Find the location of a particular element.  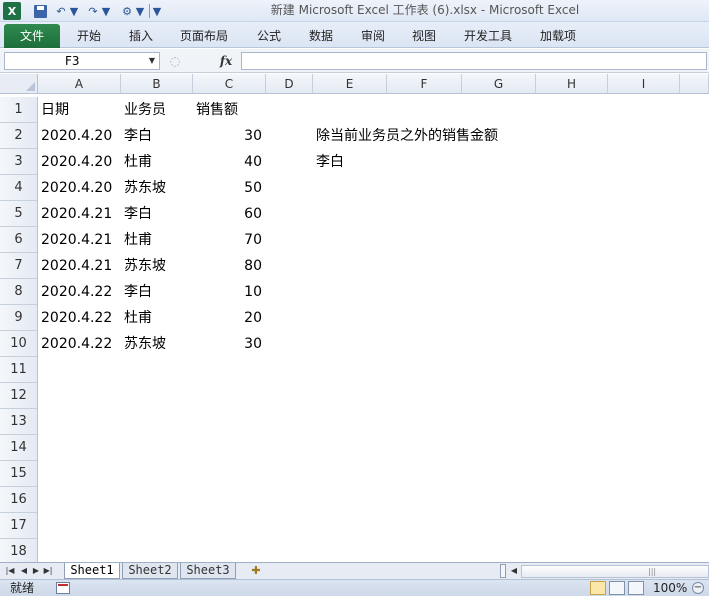

row-header: 13 is located at coordinates (19, 422).